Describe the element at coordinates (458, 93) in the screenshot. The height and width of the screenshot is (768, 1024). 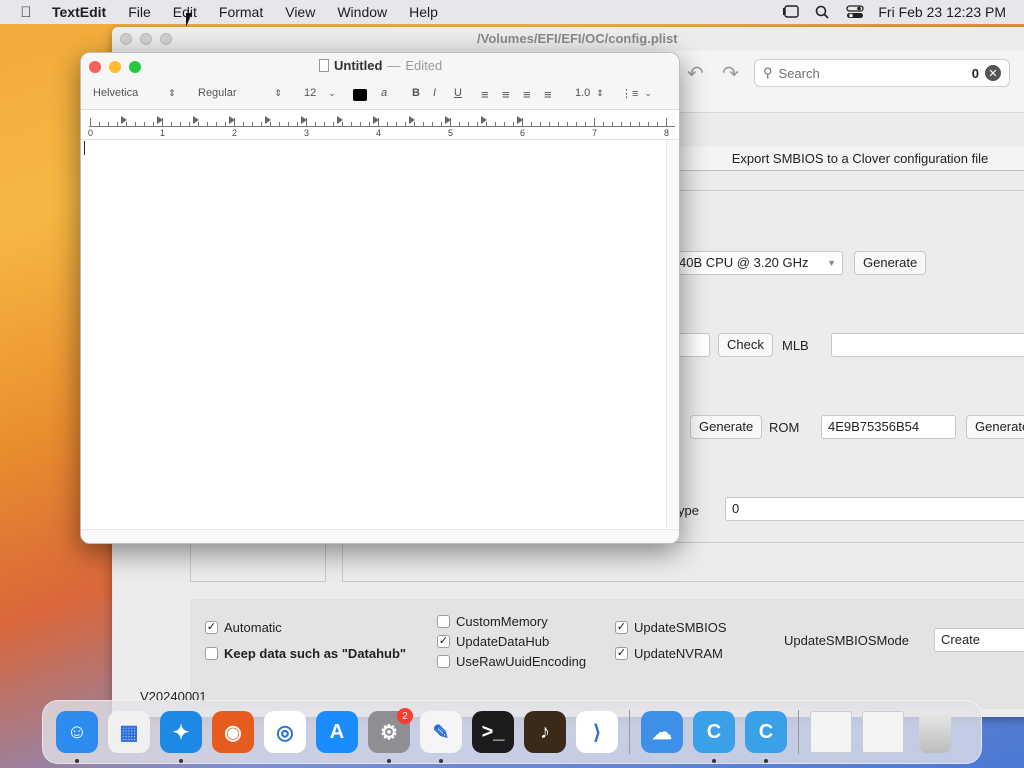
I see `underline-icon: U` at that location.